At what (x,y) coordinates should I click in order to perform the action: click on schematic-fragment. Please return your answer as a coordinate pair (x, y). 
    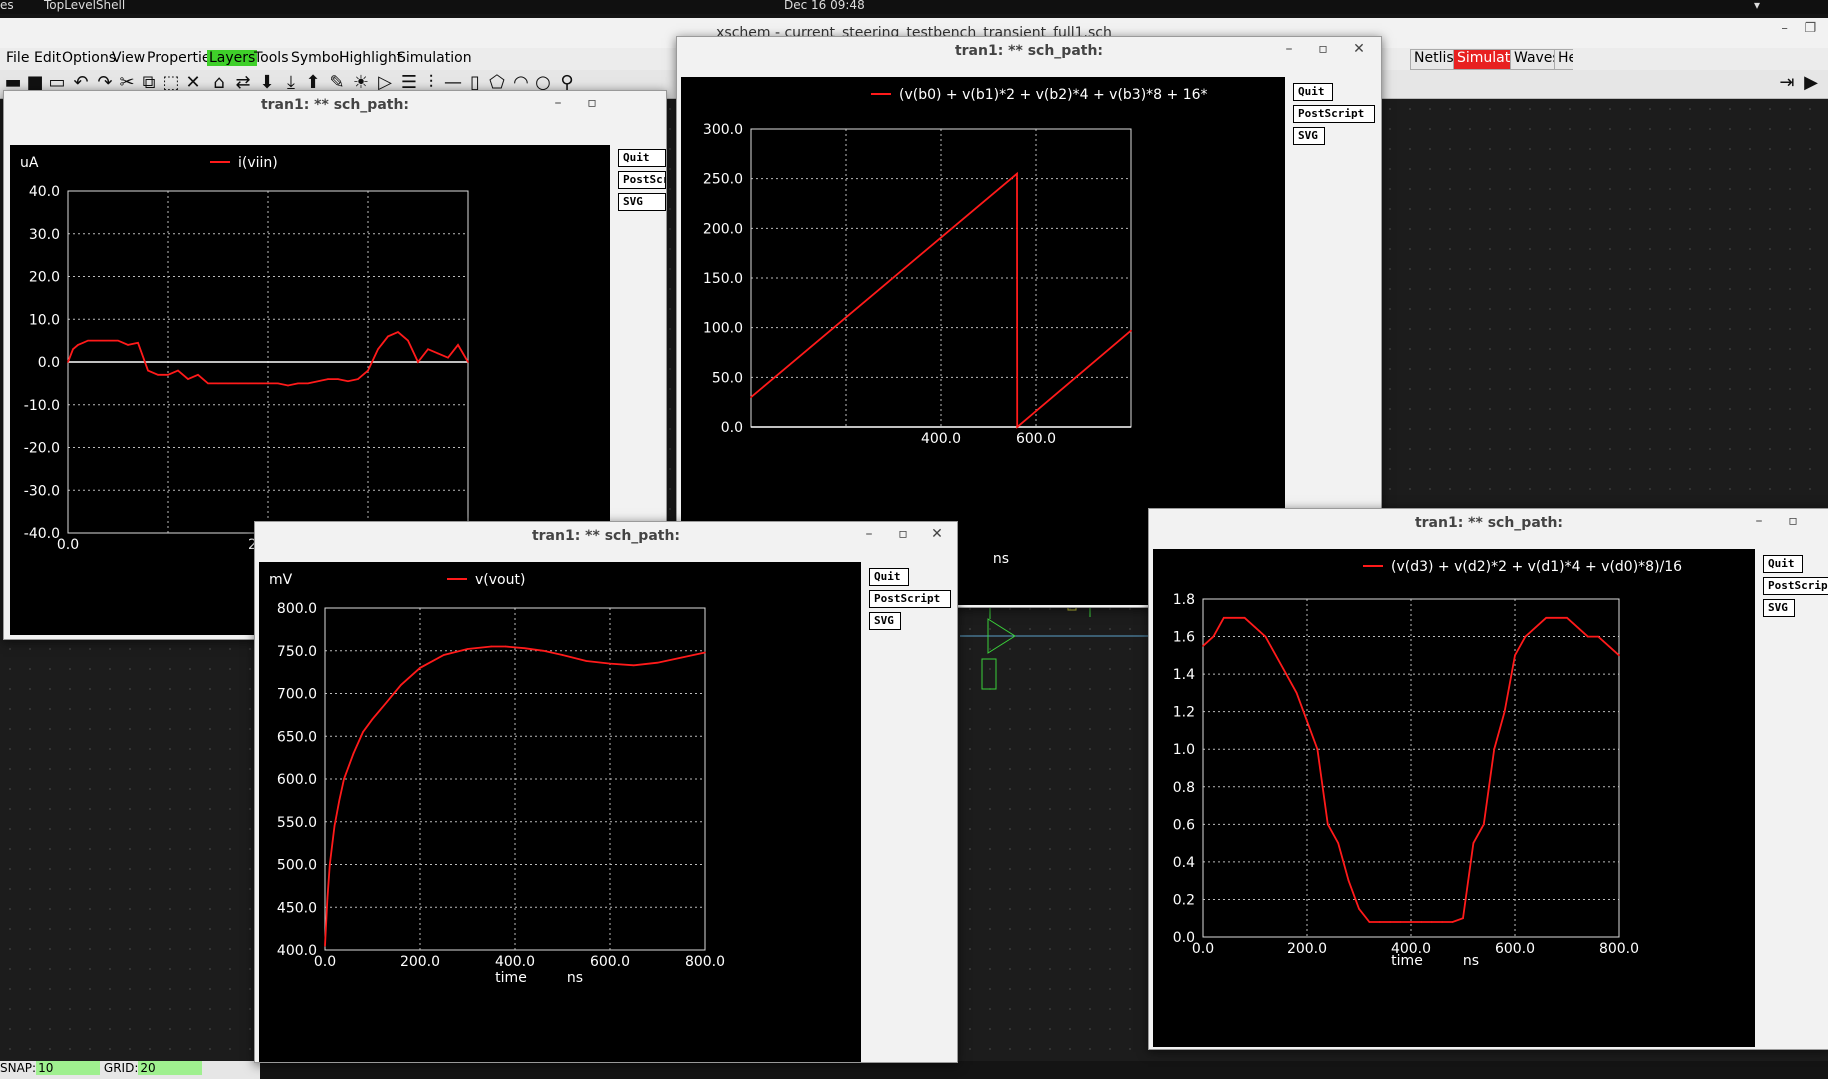
    Looking at the image, I should click on (1065, 644).